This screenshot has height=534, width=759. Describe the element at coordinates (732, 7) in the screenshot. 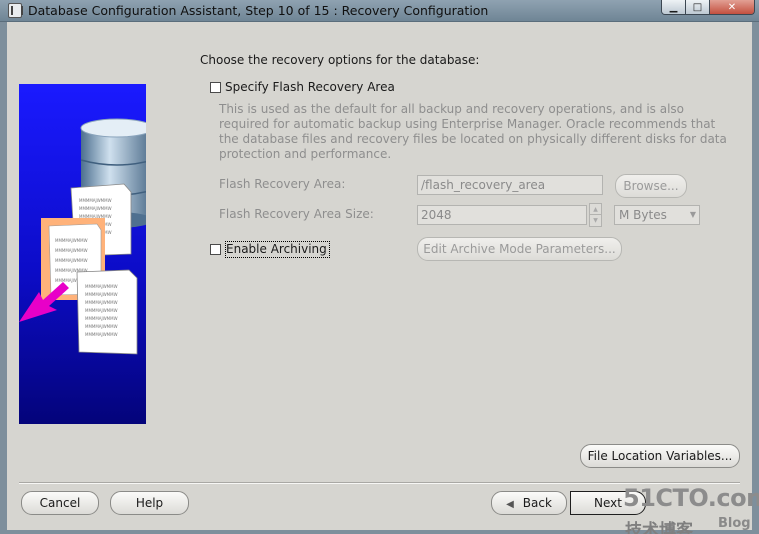

I see `close-button: ✕` at that location.